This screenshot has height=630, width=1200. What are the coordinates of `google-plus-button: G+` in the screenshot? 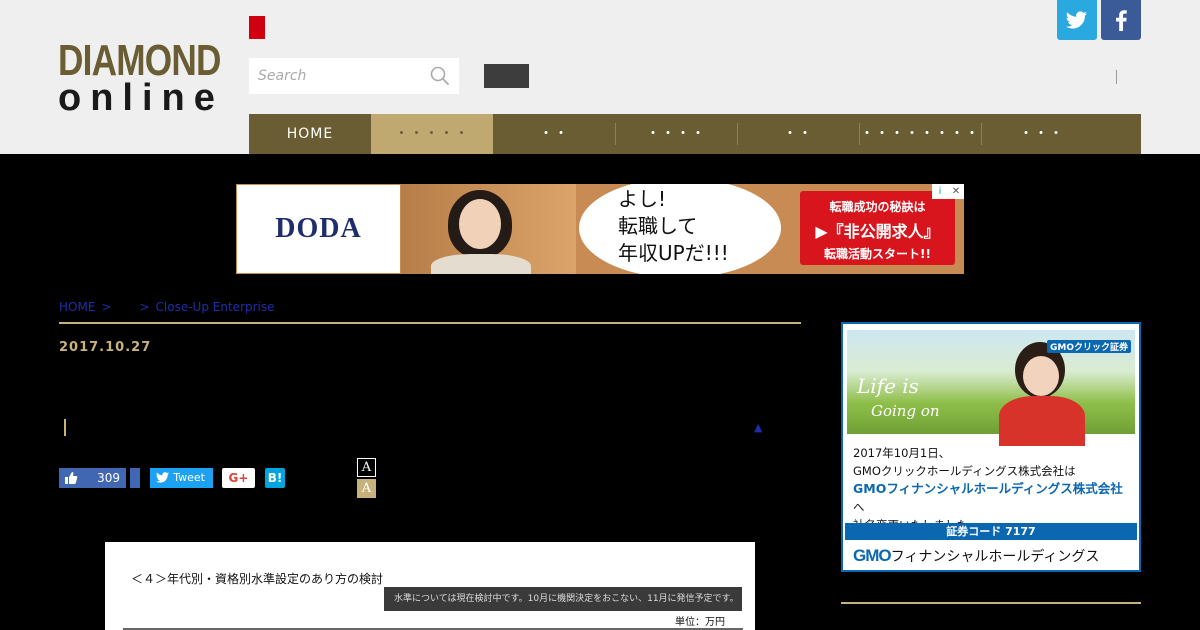 It's located at (238, 478).